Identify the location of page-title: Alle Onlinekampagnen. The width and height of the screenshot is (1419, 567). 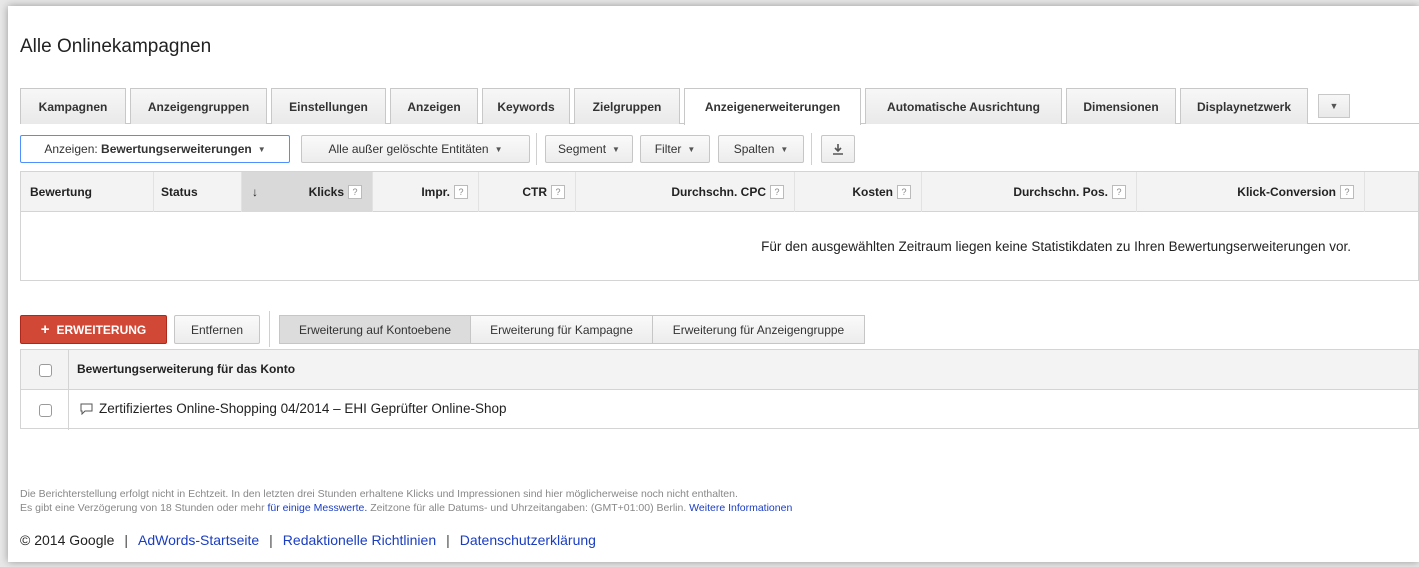
(116, 46).